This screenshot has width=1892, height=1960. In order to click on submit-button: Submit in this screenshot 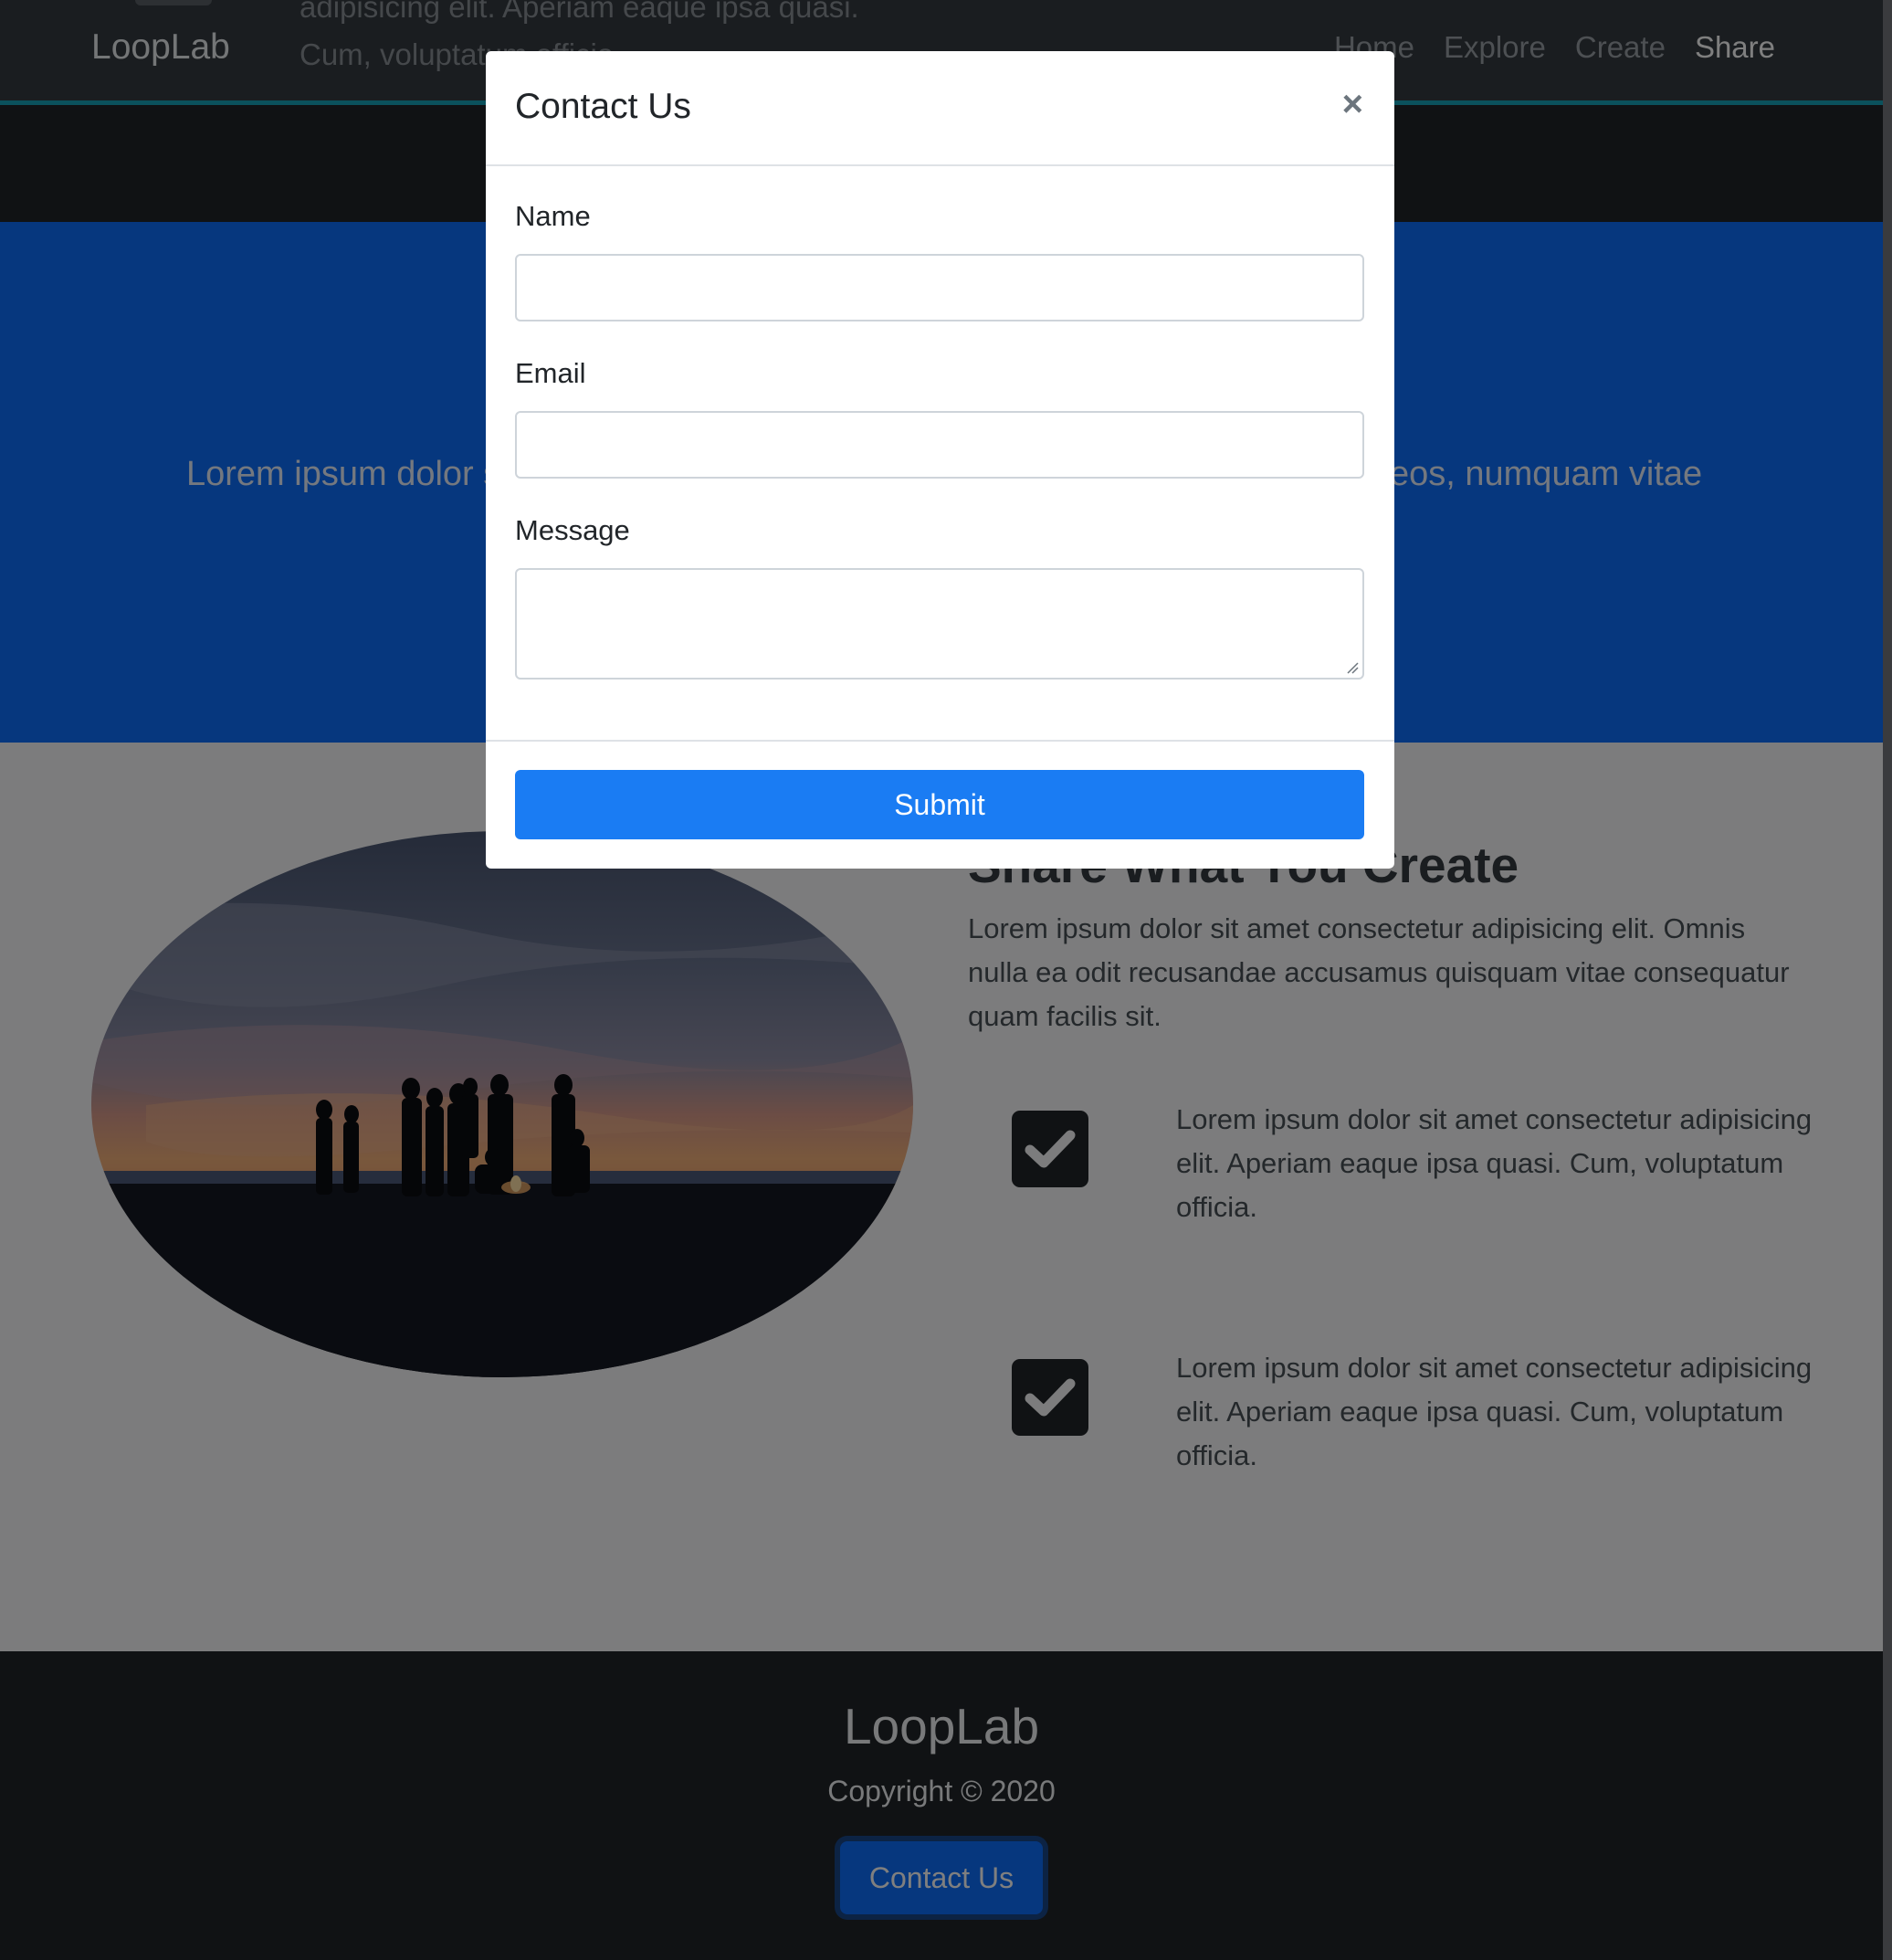, I will do `click(939, 804)`.